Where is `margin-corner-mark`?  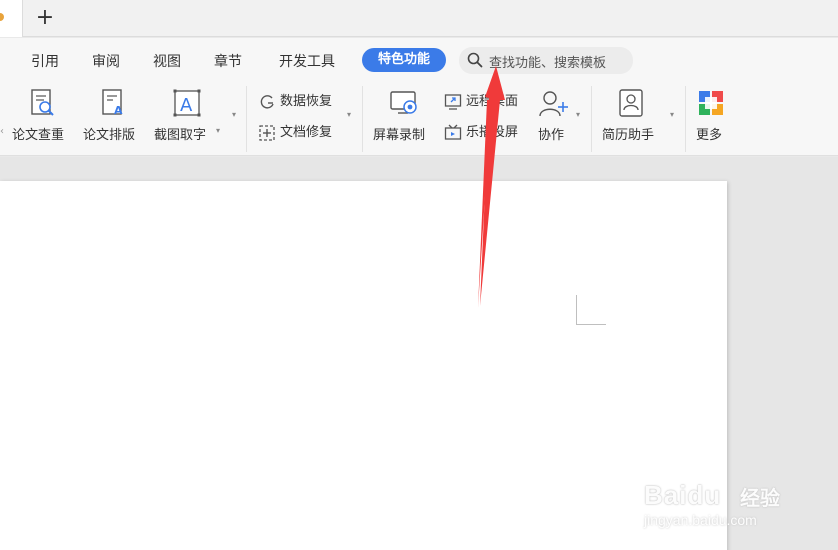 margin-corner-mark is located at coordinates (591, 310).